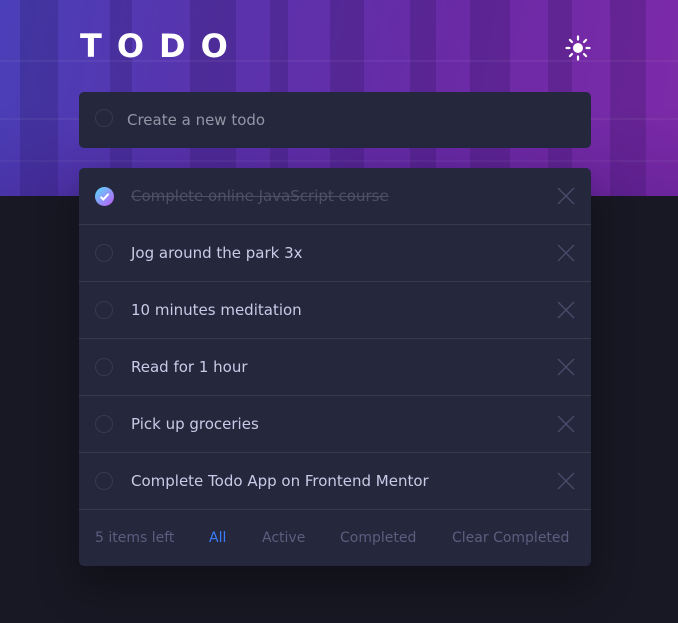  What do you see at coordinates (104, 118) in the screenshot?
I see `new-todo-circle-icon` at bounding box center [104, 118].